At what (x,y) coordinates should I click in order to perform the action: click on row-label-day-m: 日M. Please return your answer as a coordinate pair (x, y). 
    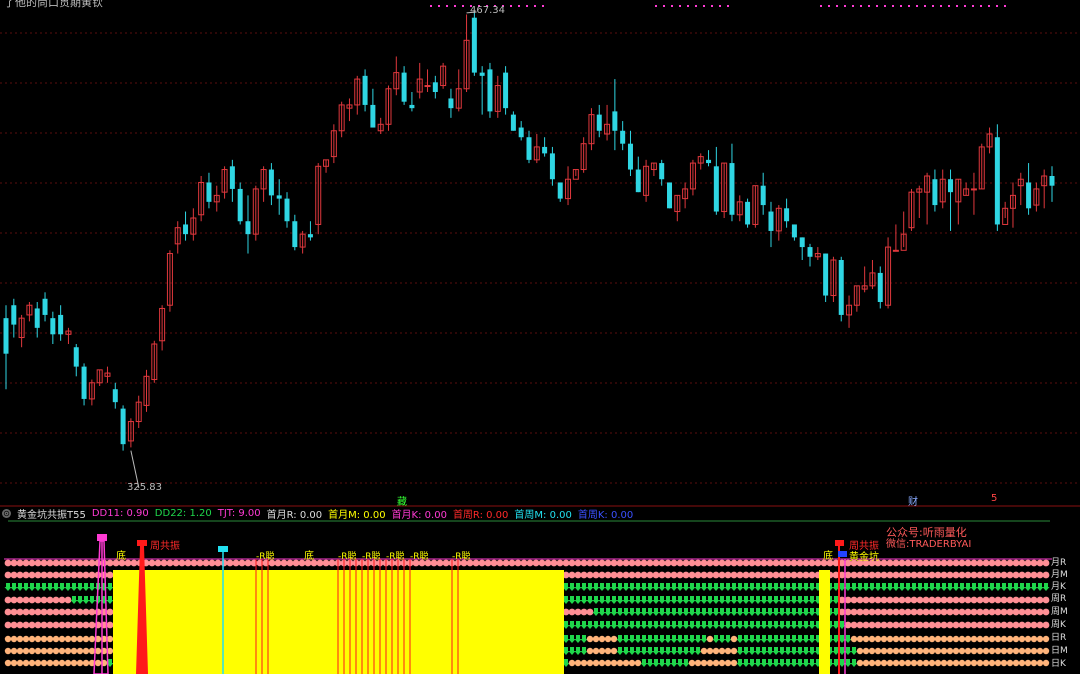
    Looking at the image, I should click on (1059, 651).